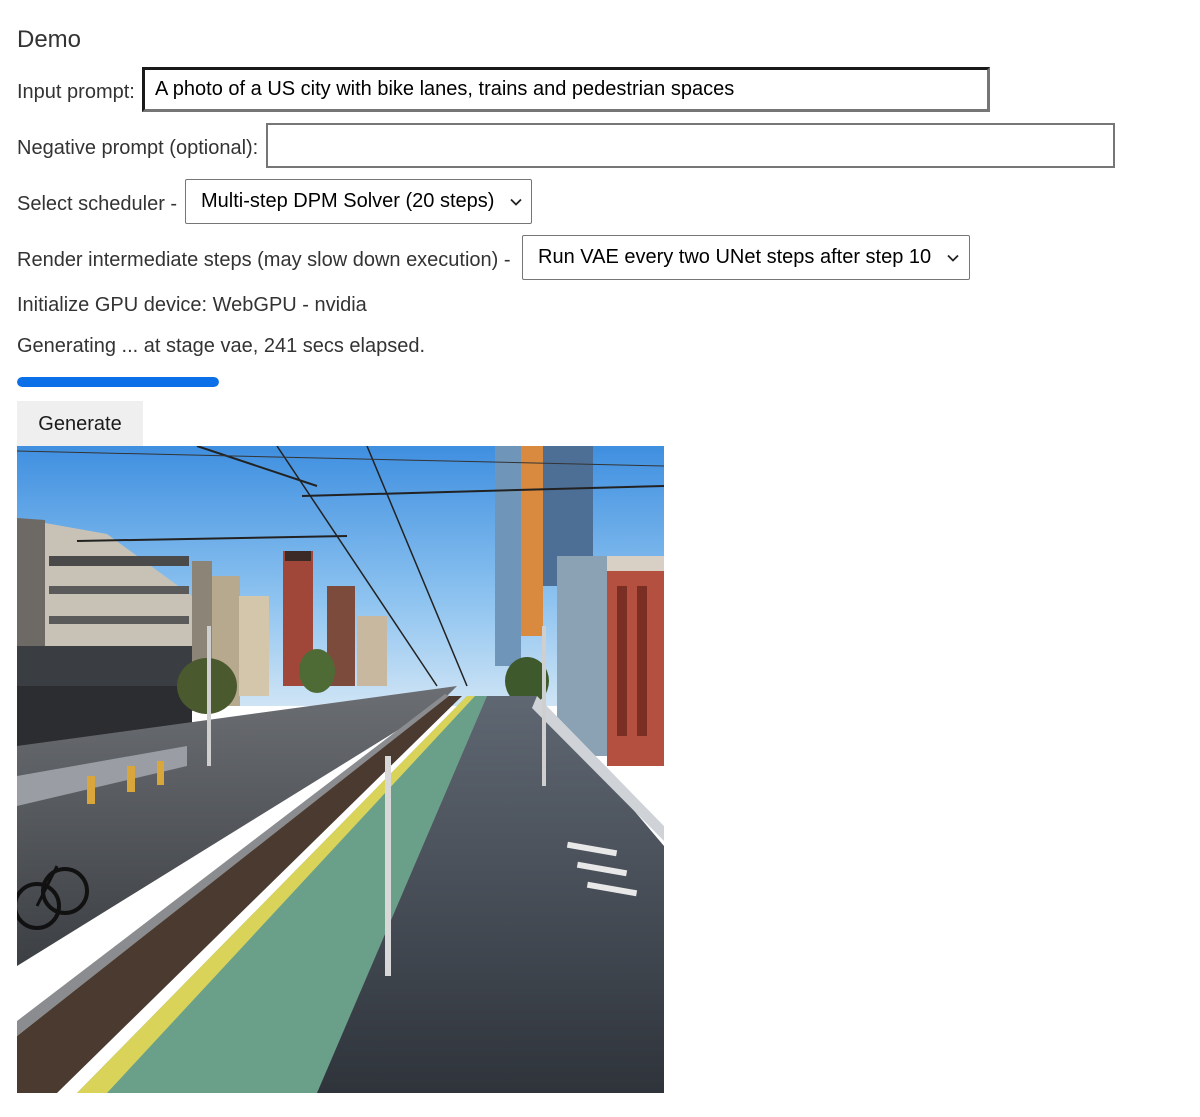 This screenshot has height=1117, width=1200. What do you see at coordinates (348, 201) in the screenshot?
I see `scheduler-selected-value: Multi-step DPM Solver (20 steps)` at bounding box center [348, 201].